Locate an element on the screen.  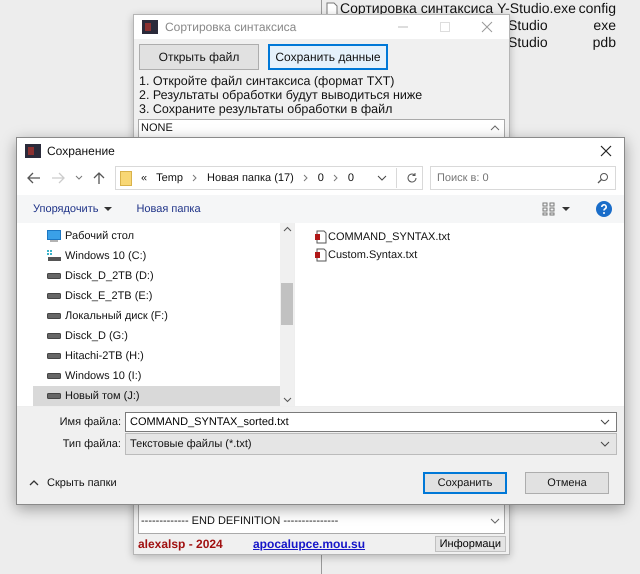
search-icon is located at coordinates (603, 178).